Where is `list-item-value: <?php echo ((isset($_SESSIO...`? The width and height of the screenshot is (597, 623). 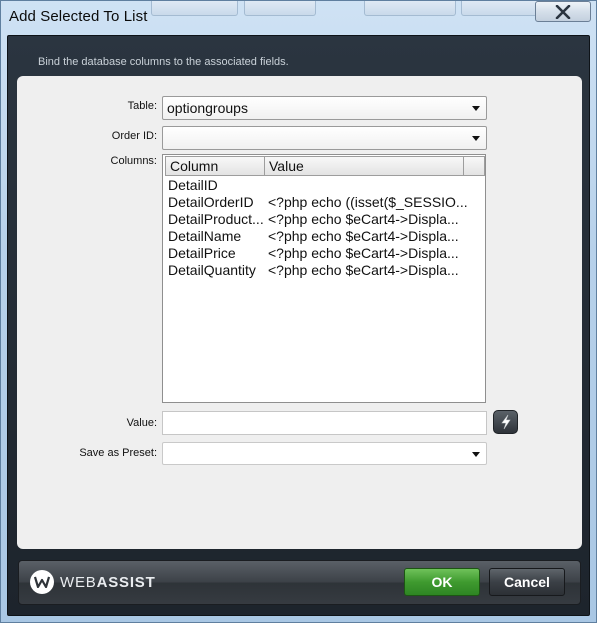
list-item-value: <?php echo ((isset($_SESSIO... is located at coordinates (368, 202).